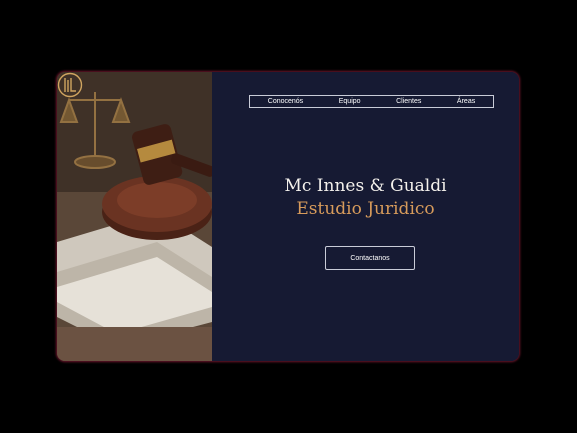 The width and height of the screenshot is (577, 433). What do you see at coordinates (371, 101) in the screenshot?
I see `main-nav: Conocenós Equipo Clientes Áreas` at bounding box center [371, 101].